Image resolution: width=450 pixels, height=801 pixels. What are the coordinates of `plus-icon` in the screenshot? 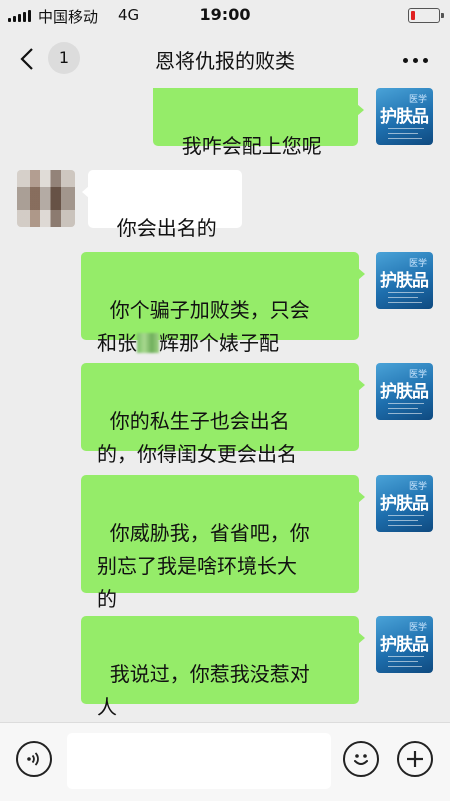 It's located at (415, 759).